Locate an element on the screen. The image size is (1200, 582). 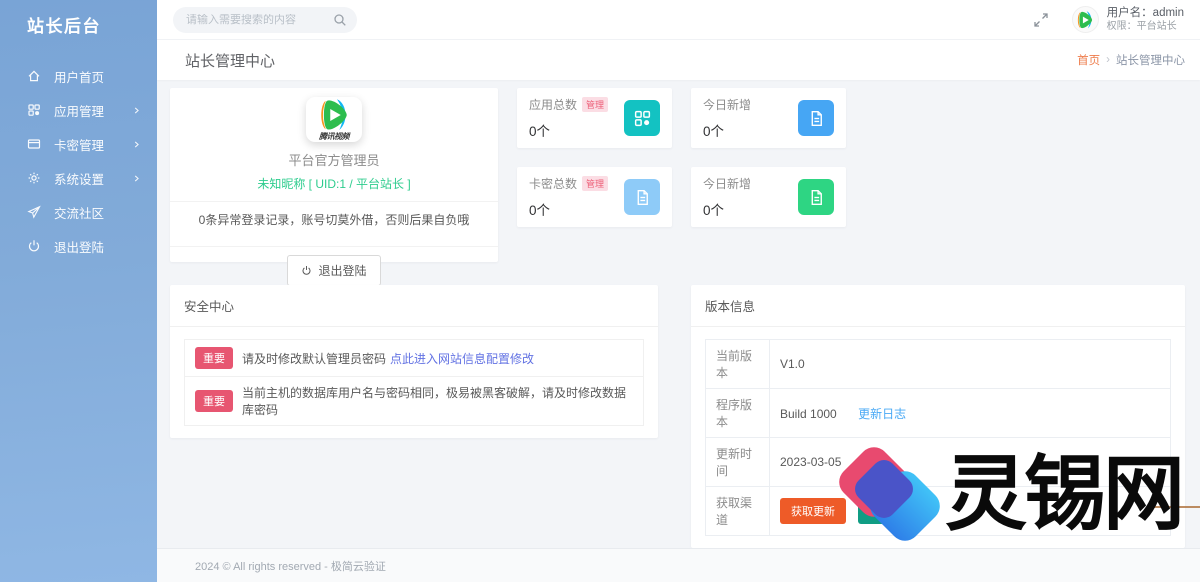
page-title: 站长管理中心 is located at coordinates (230, 61).